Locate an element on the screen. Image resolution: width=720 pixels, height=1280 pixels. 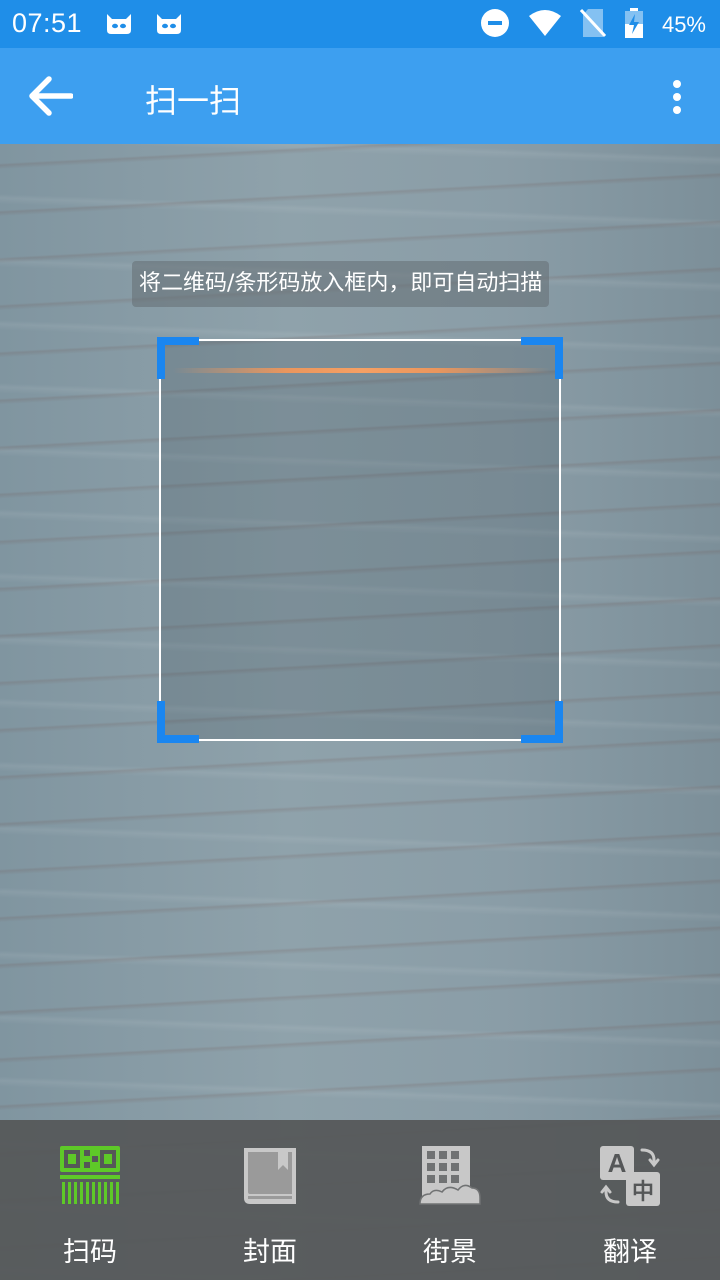
back-button is located at coordinates (50, 96).